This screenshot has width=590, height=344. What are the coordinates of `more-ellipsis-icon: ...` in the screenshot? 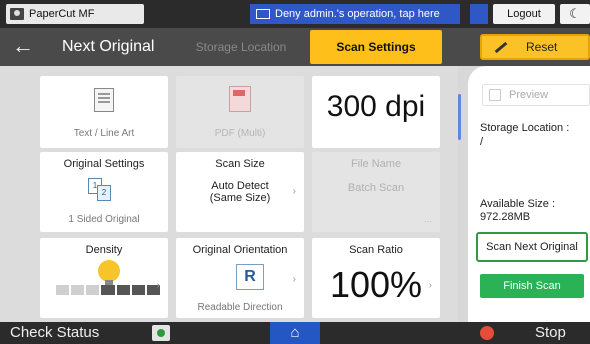 It's located at (428, 219).